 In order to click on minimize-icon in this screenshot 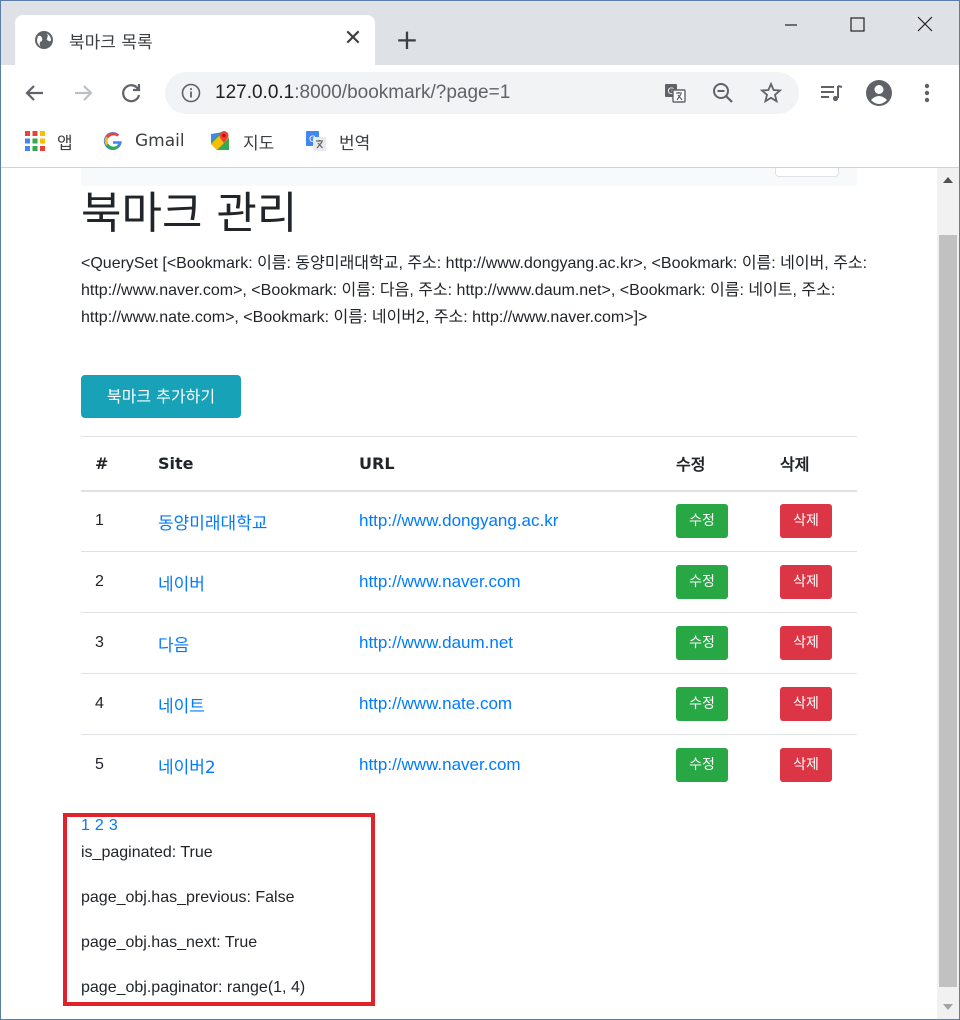, I will do `click(791, 24)`.